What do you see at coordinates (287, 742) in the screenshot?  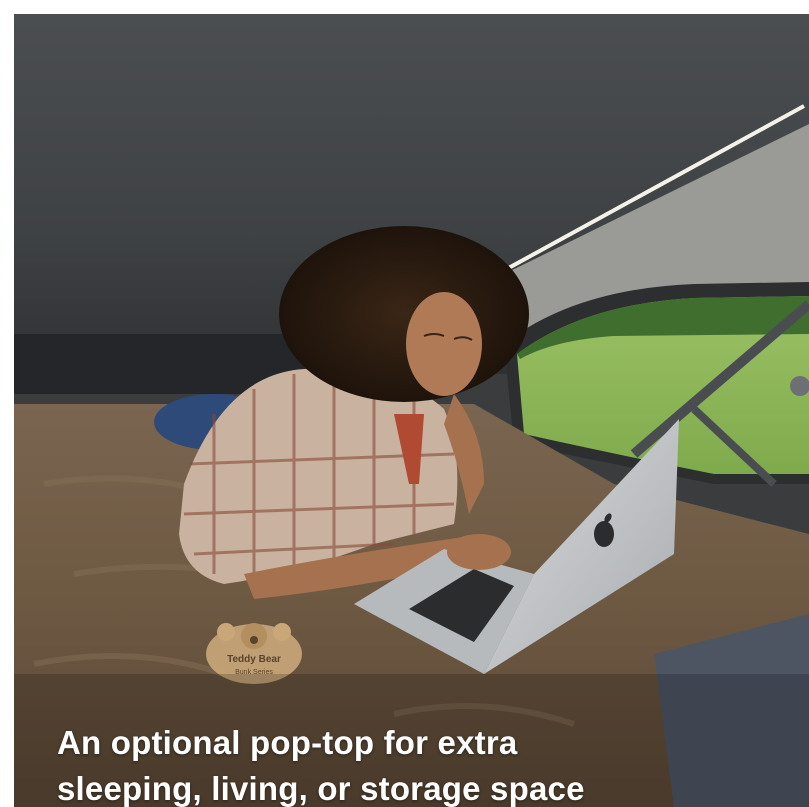 I see `caption-line-1: An optional pop-top for extra` at bounding box center [287, 742].